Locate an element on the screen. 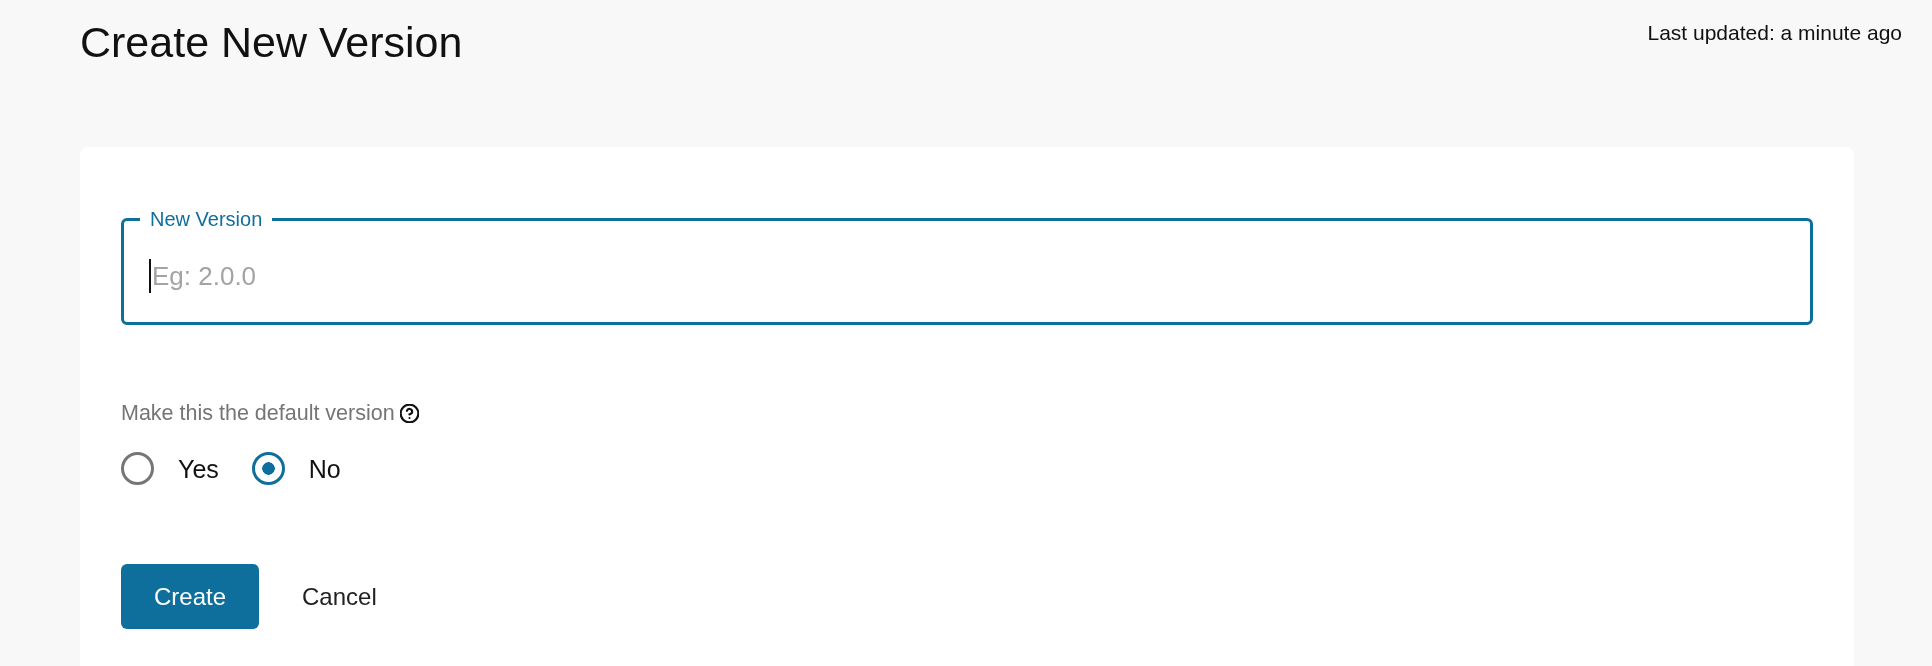  help-icon is located at coordinates (409, 413).